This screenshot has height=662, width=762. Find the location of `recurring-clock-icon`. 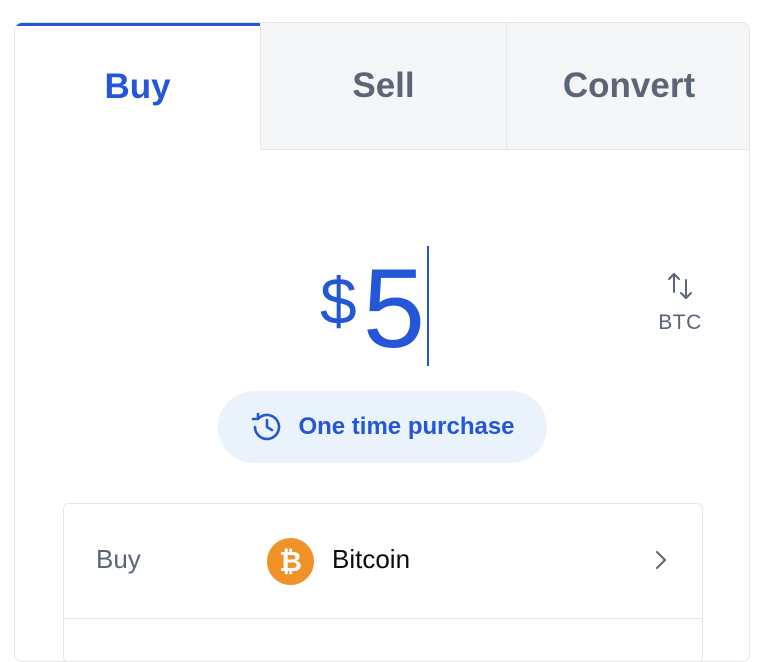

recurring-clock-icon is located at coordinates (266, 426).